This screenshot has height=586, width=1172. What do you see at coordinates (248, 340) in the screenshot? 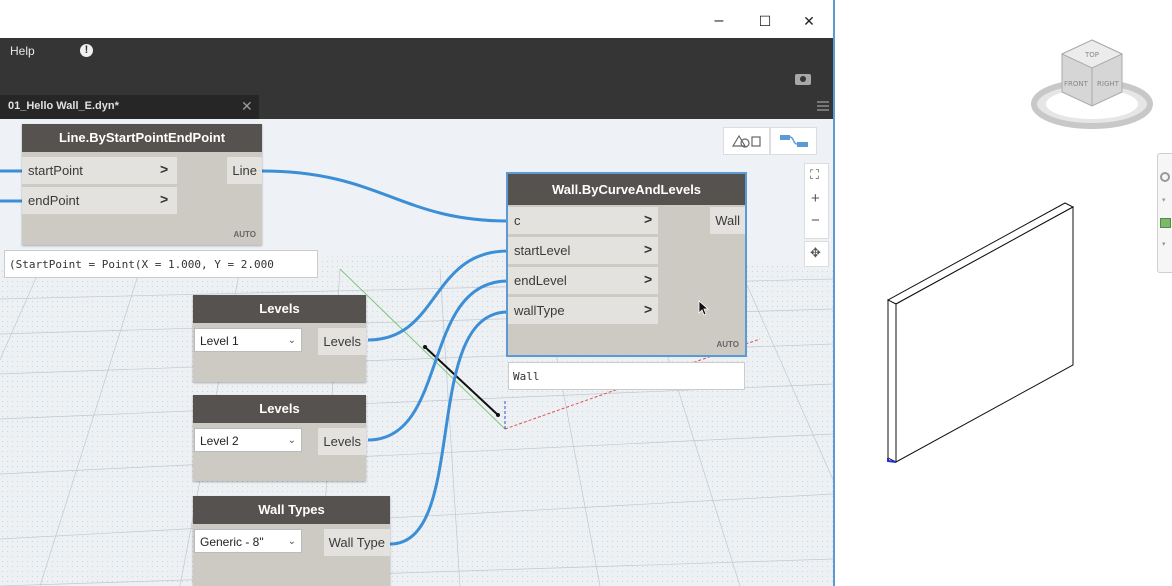
I see `level-dropdown: Level 1 ⌄` at bounding box center [248, 340].